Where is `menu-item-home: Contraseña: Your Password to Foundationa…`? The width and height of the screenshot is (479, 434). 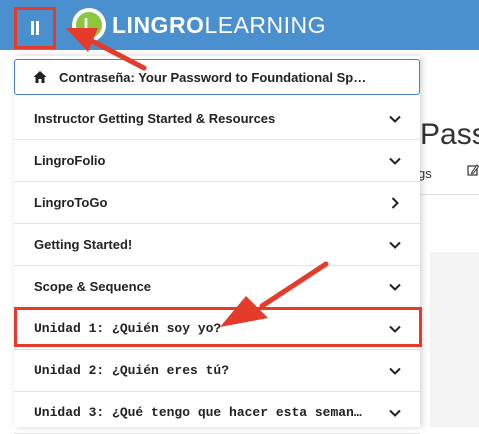
menu-item-home: Contraseña: Your Password to Foundationa… is located at coordinates (217, 77).